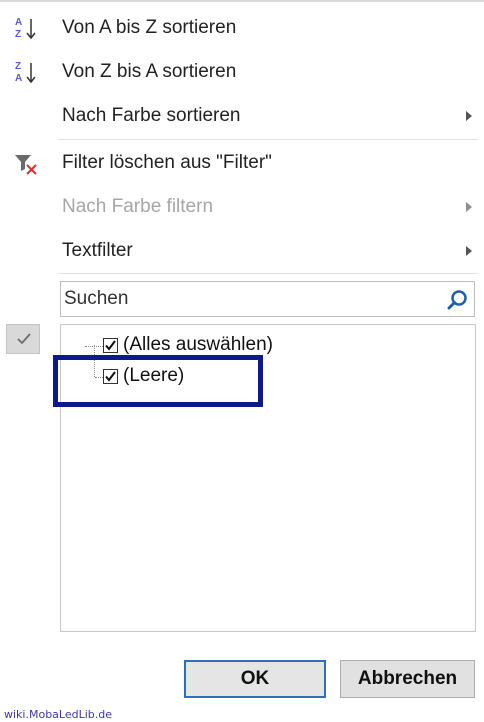 This screenshot has height=722, width=484. Describe the element at coordinates (158, 381) in the screenshot. I see `highlight-annotation` at that location.